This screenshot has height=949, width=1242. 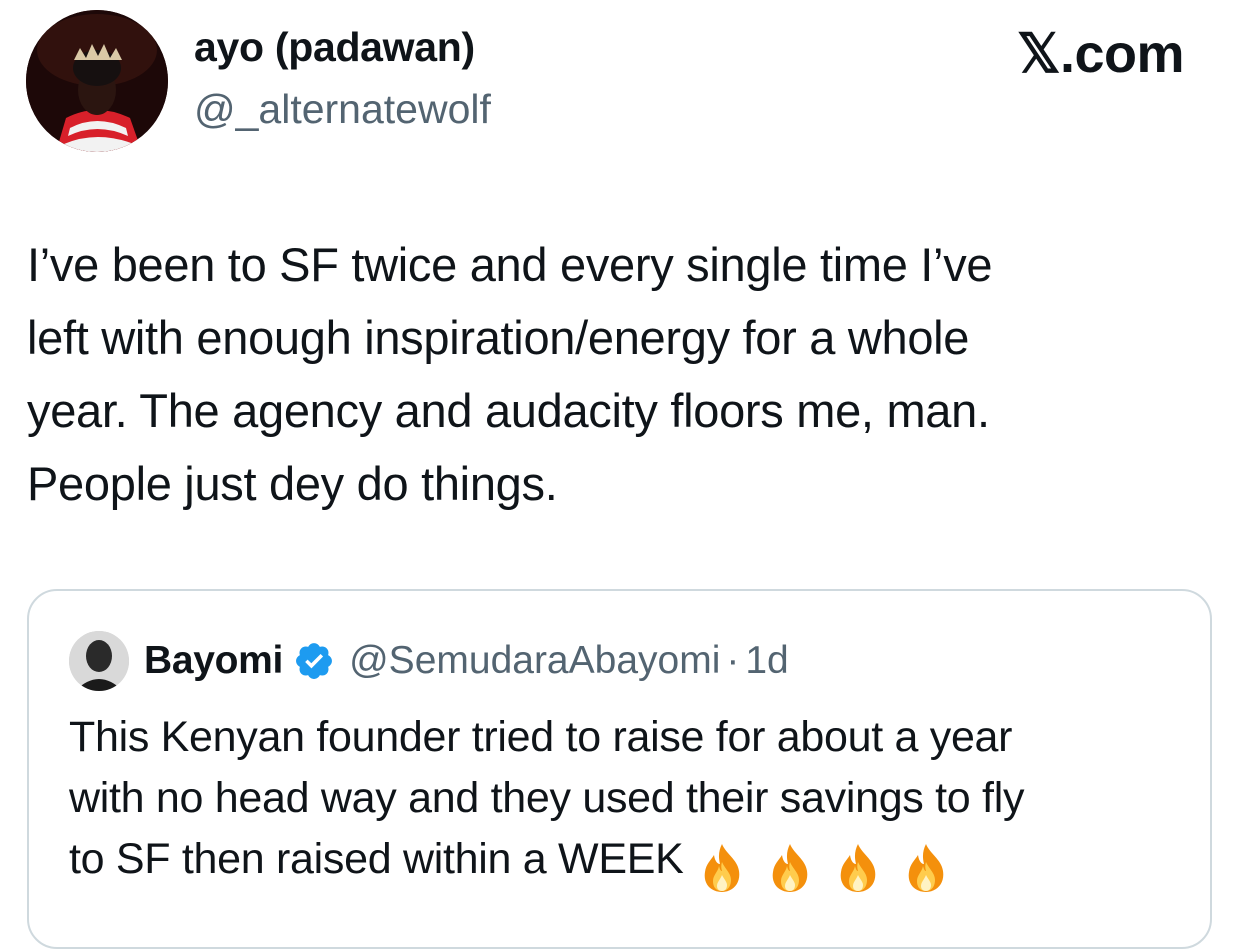 What do you see at coordinates (99, 661) in the screenshot?
I see `quoted-author-avatar` at bounding box center [99, 661].